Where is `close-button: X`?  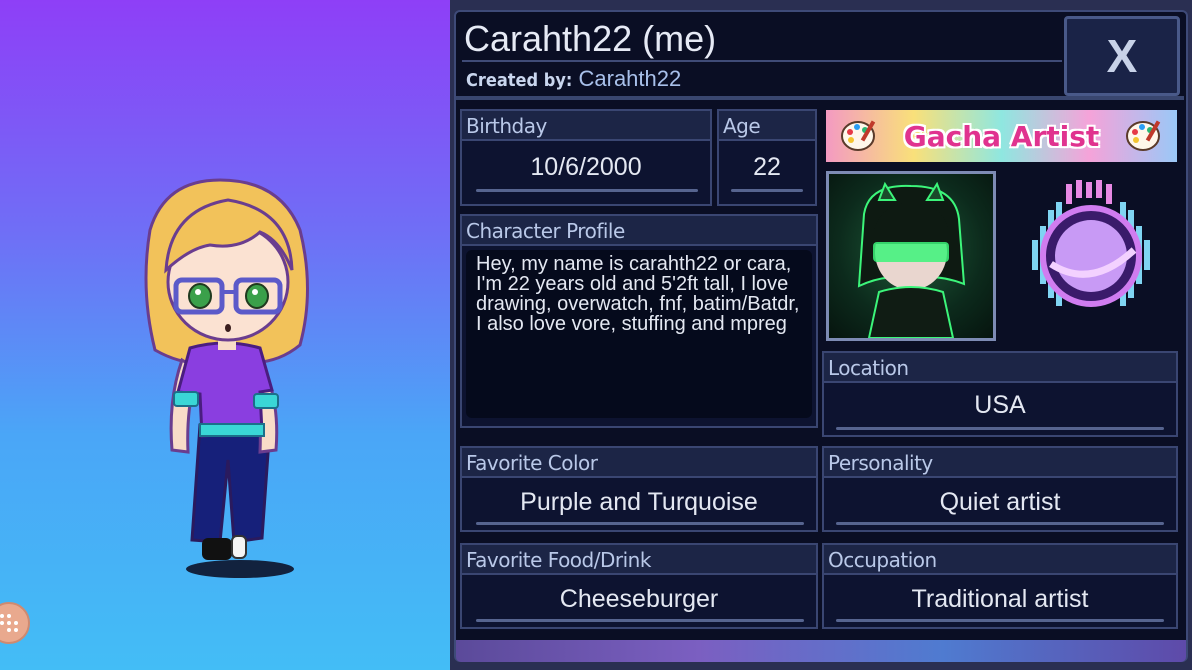
close-button: X is located at coordinates (1122, 56).